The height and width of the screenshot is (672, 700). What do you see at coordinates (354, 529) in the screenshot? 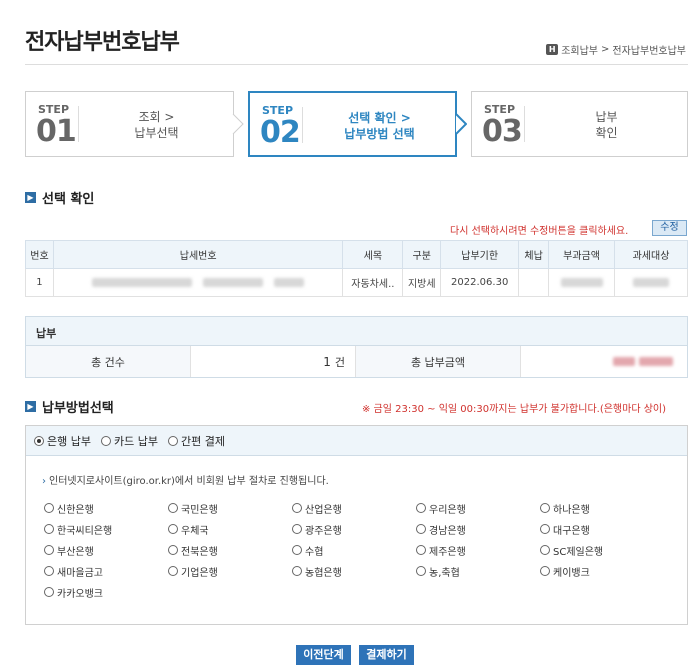
I see `bank-option: 광주은행` at bounding box center [354, 529].